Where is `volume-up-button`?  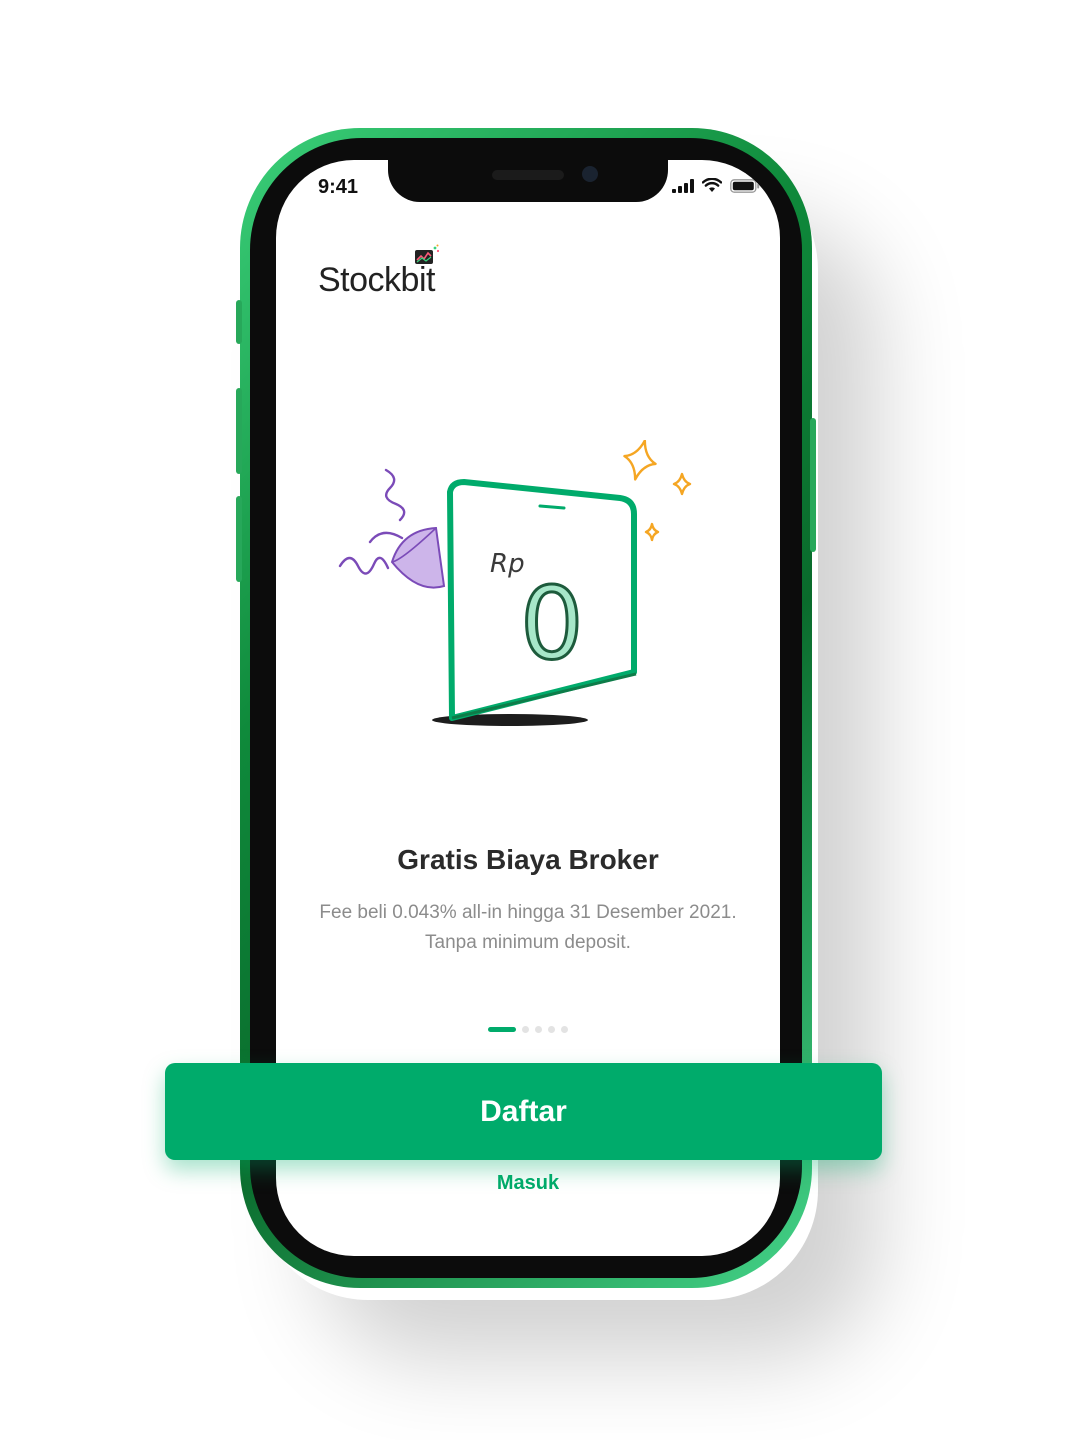 volume-up-button is located at coordinates (239, 431).